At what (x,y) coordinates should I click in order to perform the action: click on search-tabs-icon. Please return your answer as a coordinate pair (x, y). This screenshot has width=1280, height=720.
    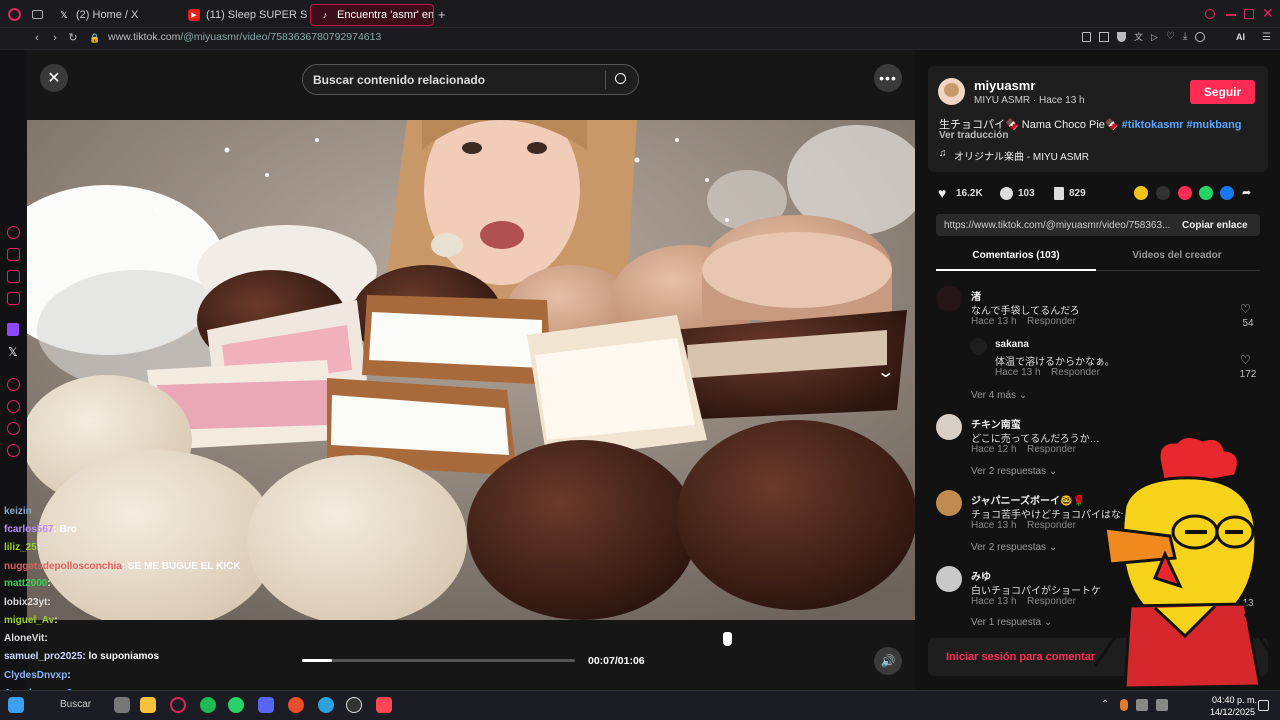
    Looking at the image, I should click on (1210, 14).